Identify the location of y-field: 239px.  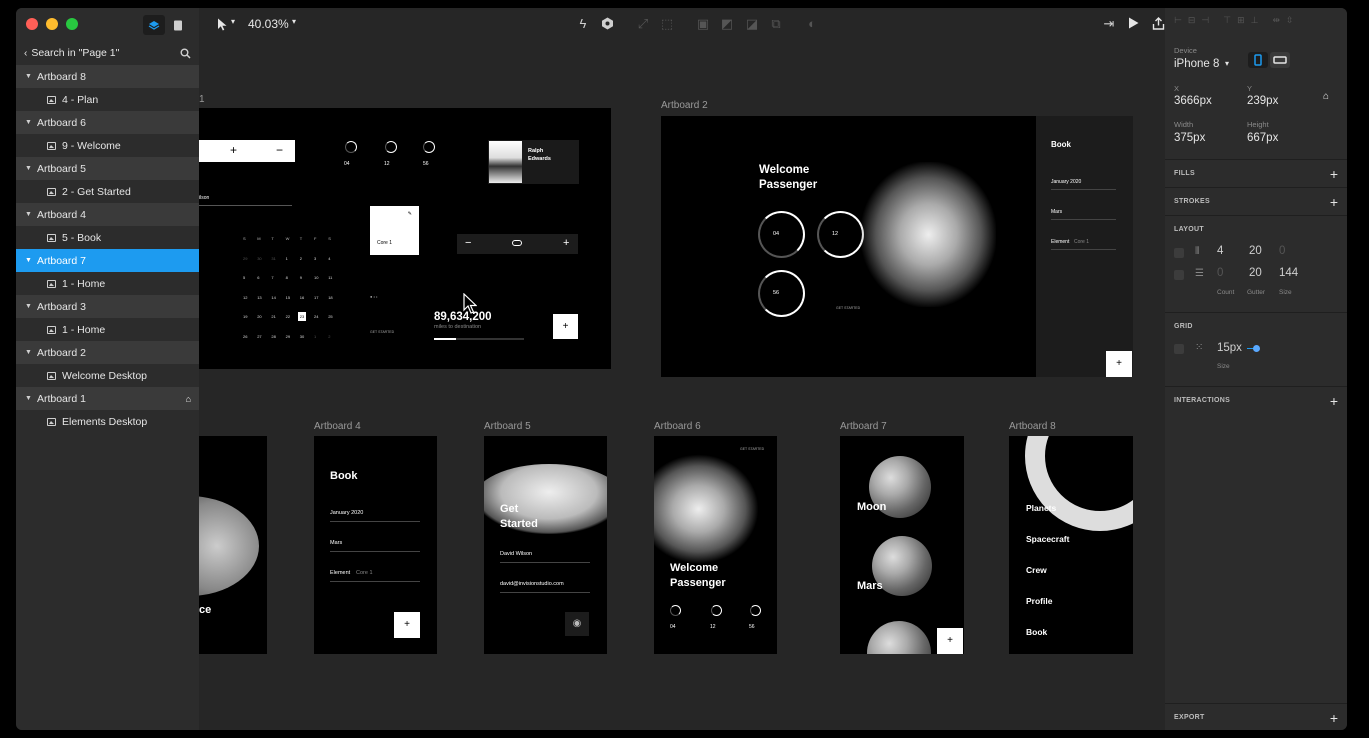
(1262, 101).